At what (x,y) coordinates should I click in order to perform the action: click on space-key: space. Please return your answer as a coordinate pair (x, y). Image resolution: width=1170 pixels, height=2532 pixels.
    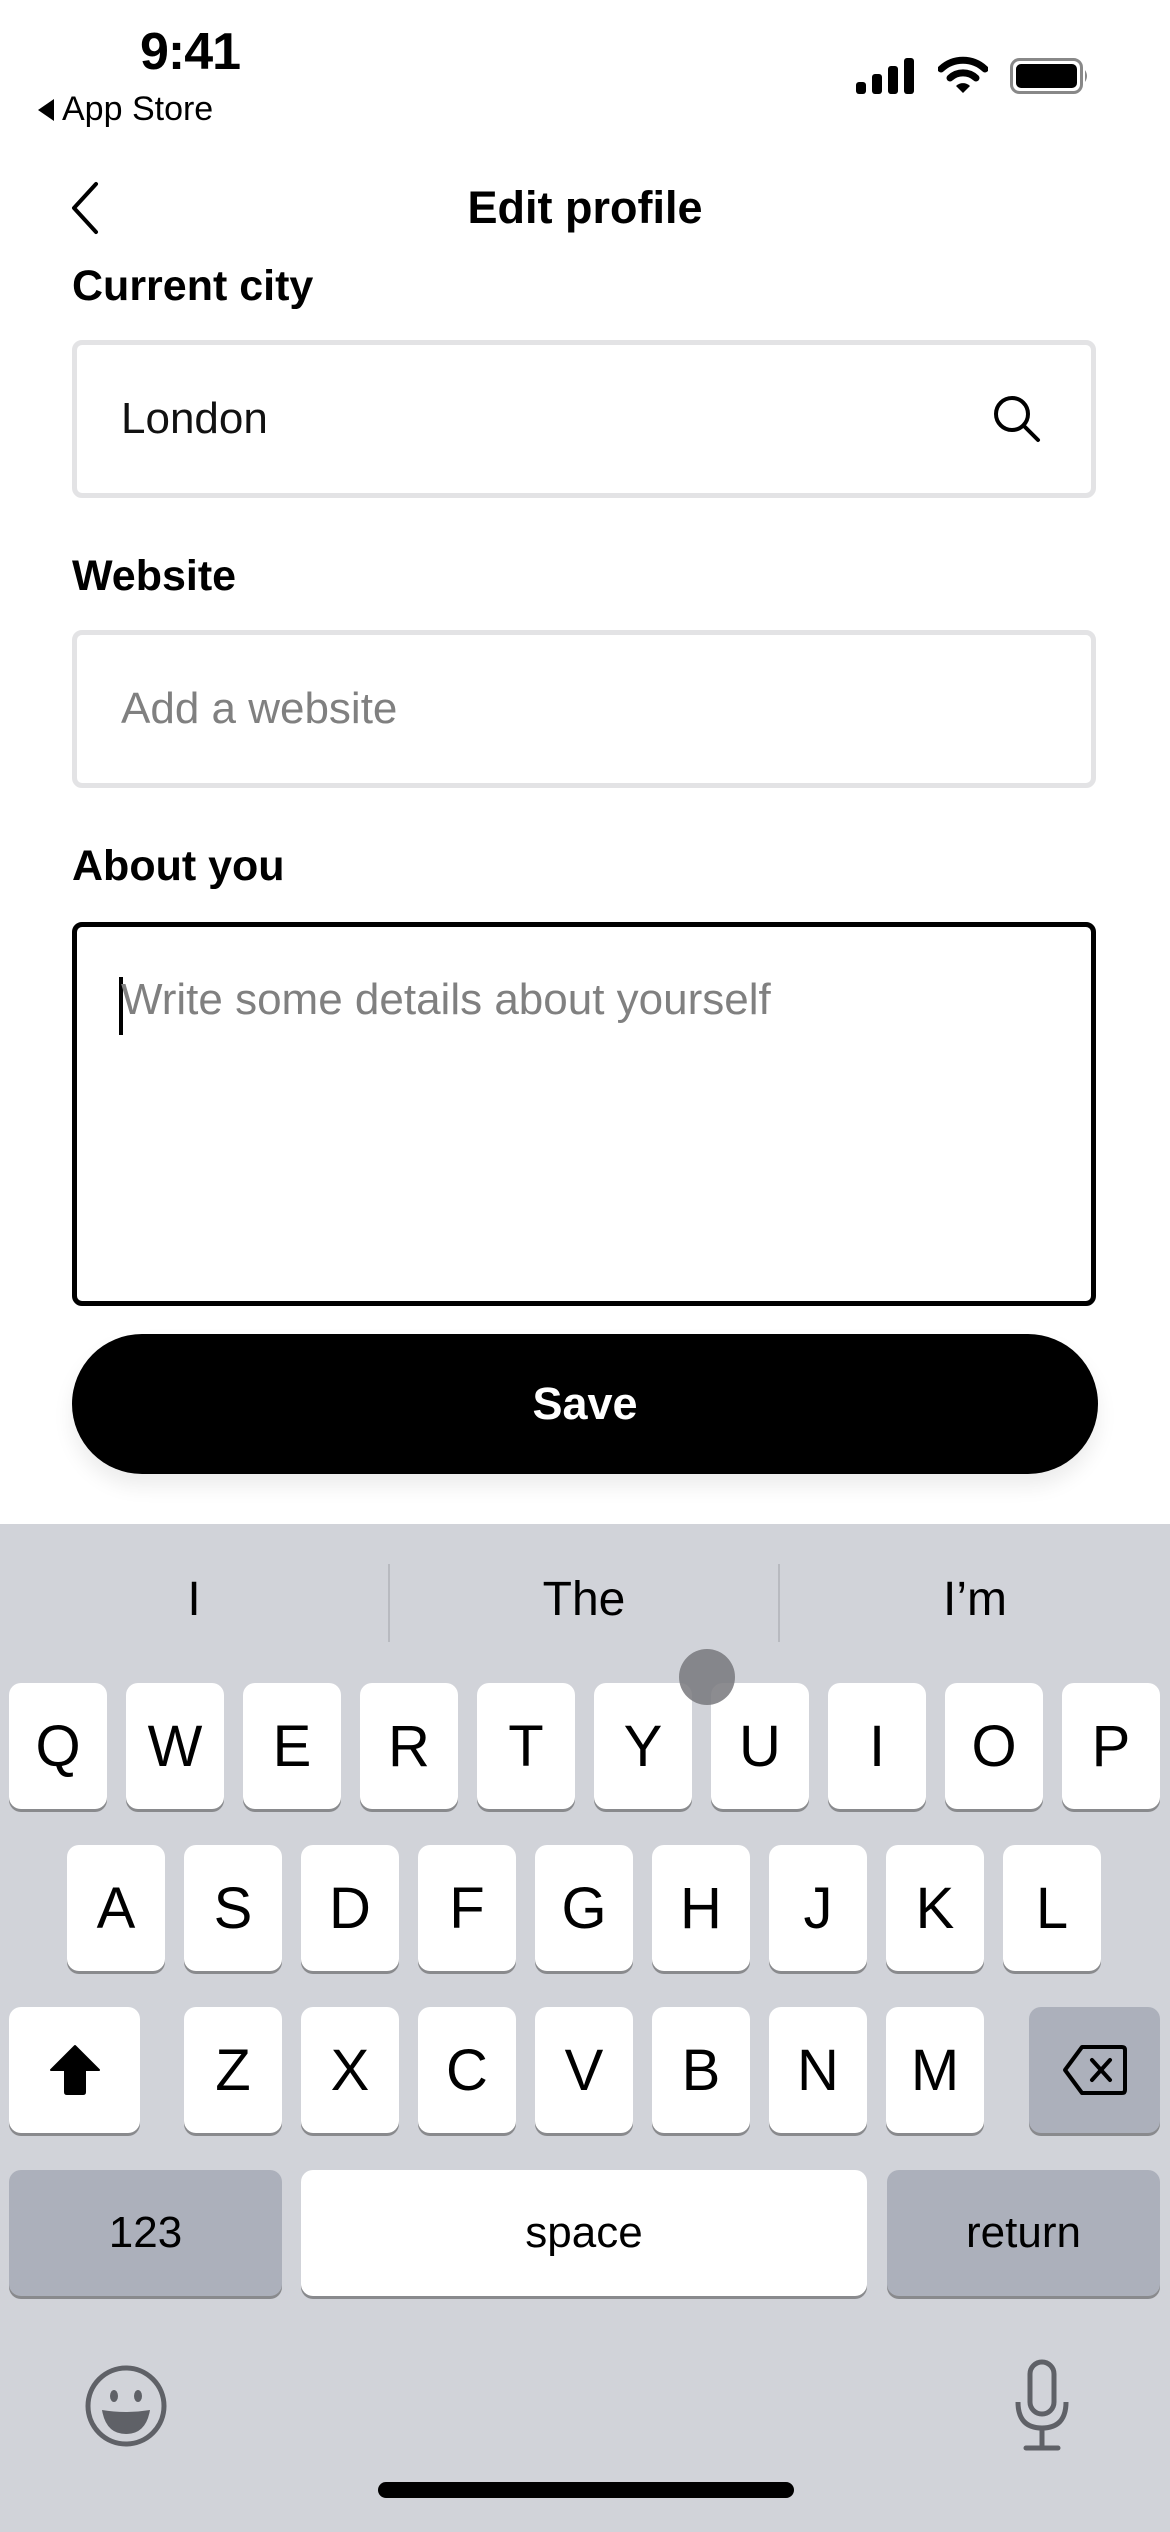
    Looking at the image, I should click on (584, 2233).